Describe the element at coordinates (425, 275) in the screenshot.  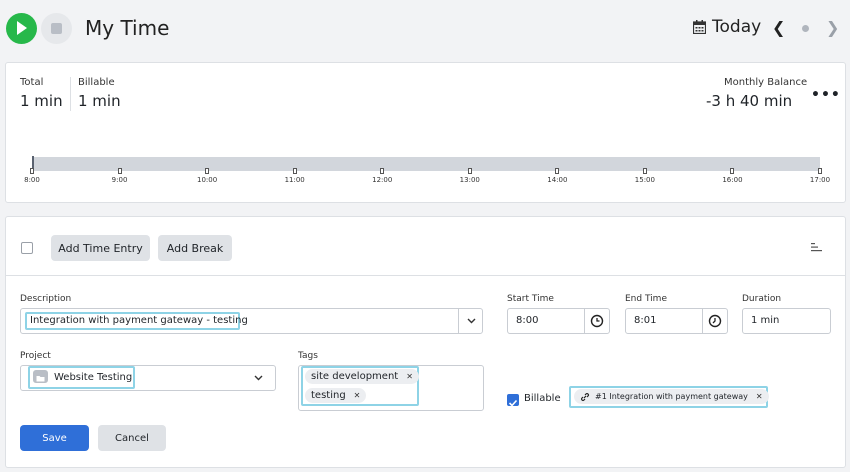
I see `panel-divider` at that location.